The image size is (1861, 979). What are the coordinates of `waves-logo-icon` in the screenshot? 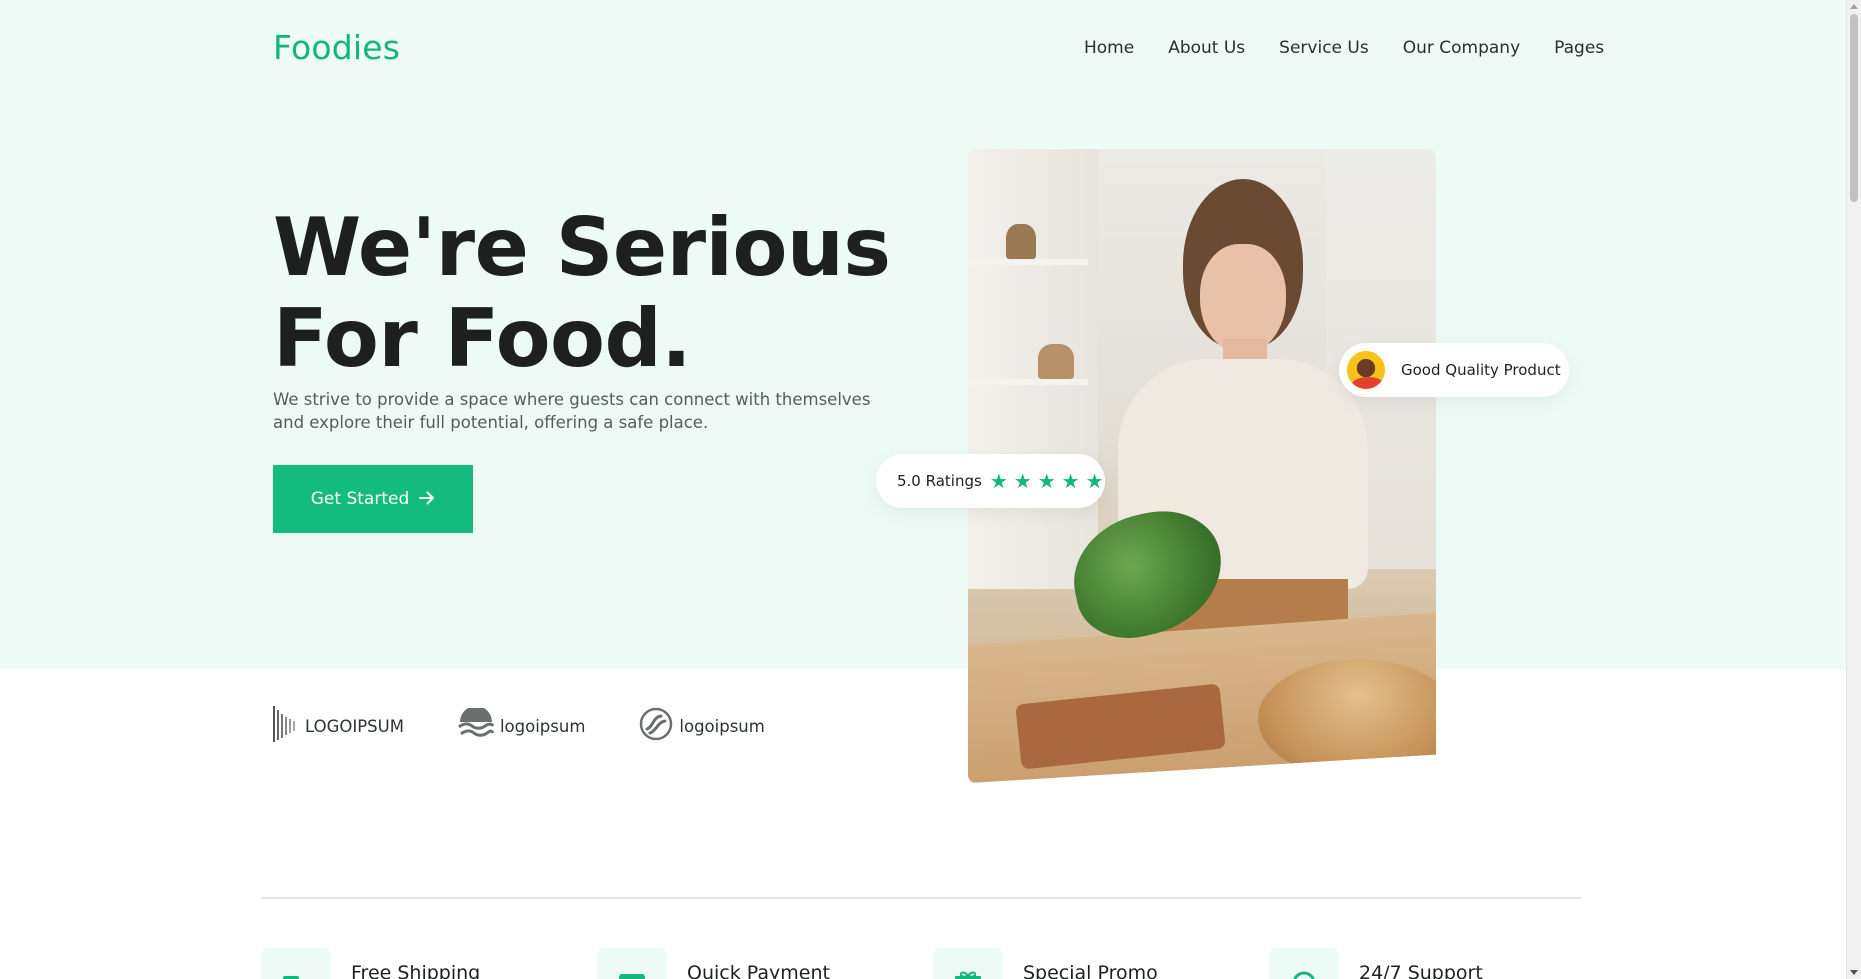 It's located at (476, 725).